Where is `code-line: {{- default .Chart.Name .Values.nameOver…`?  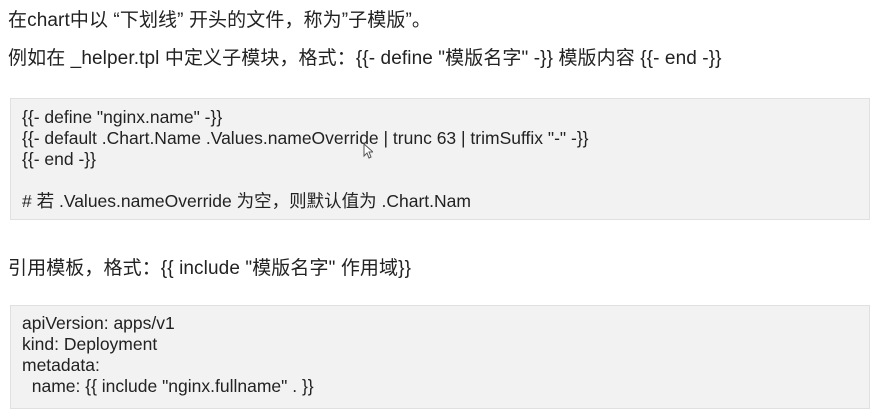 code-line: {{- default .Chart.Name .Values.nameOver… is located at coordinates (305, 138).